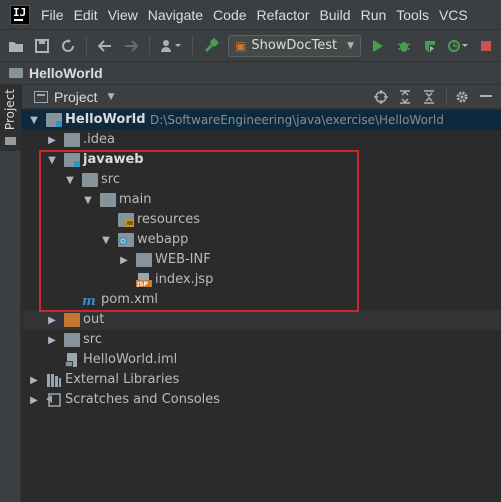 This screenshot has height=502, width=501. What do you see at coordinates (123, 15) in the screenshot?
I see `menu-view: View` at bounding box center [123, 15].